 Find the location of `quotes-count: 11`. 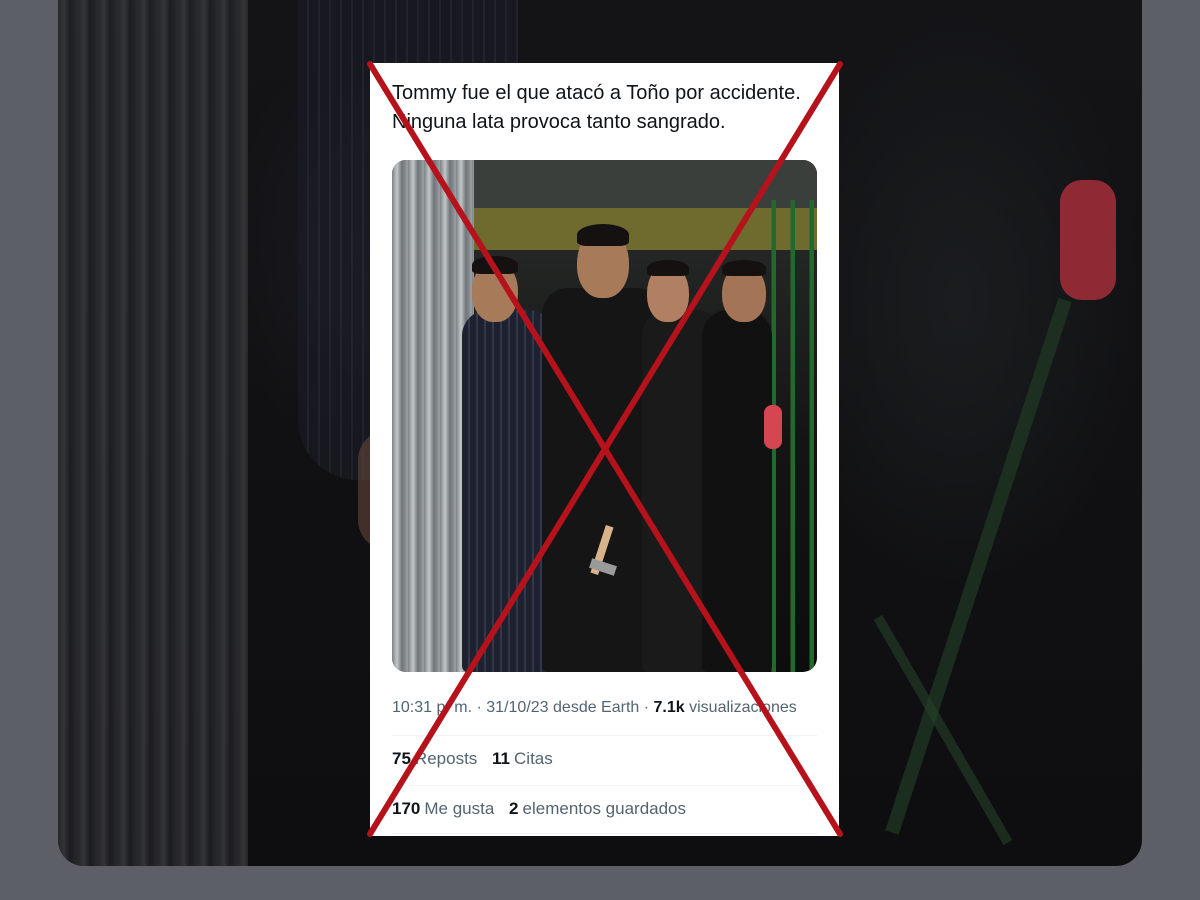

quotes-count: 11 is located at coordinates (501, 758).